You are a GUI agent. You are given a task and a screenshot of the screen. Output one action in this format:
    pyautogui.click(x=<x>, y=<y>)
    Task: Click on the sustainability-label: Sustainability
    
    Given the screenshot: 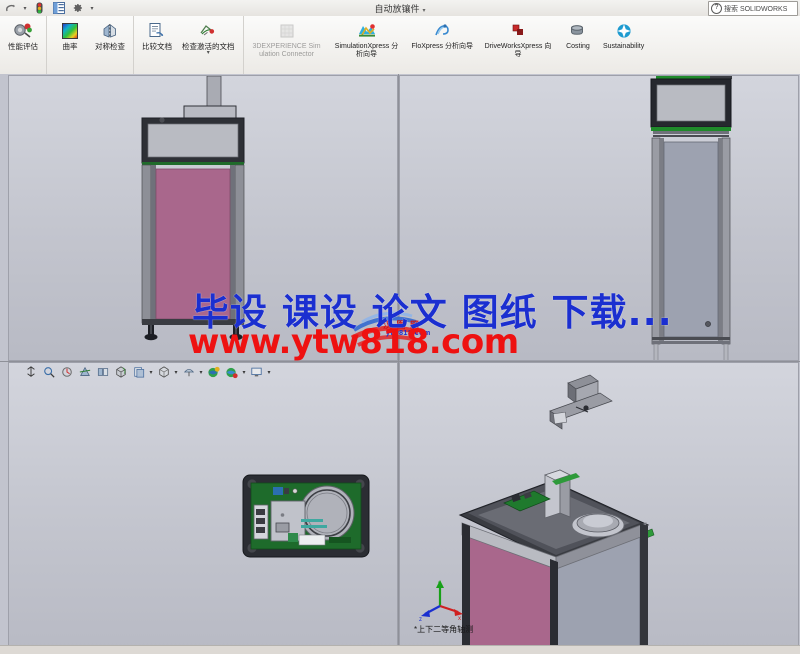 What is the action you would take?
    pyautogui.click(x=623, y=46)
    